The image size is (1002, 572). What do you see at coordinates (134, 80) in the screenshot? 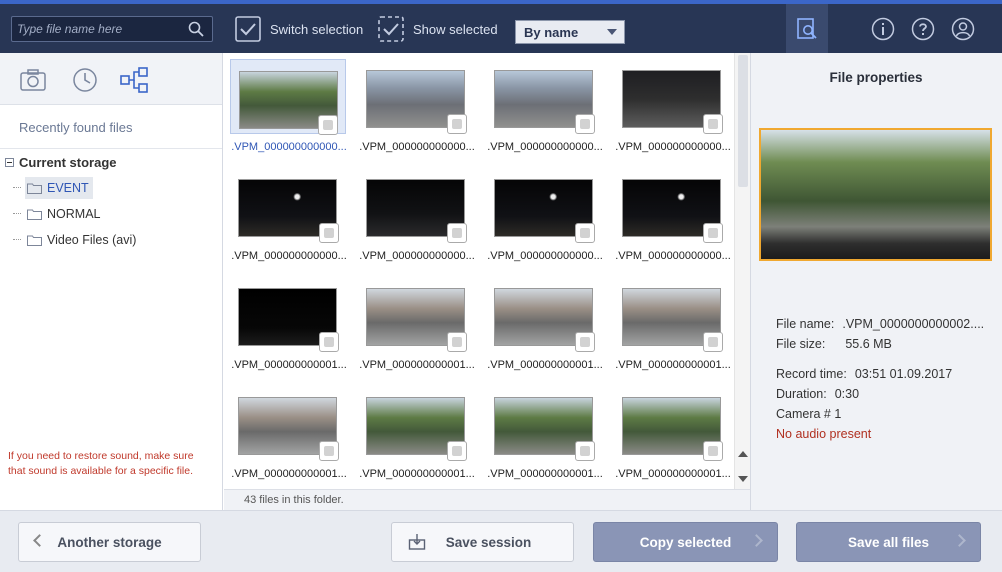
I see `tree-view-icon` at bounding box center [134, 80].